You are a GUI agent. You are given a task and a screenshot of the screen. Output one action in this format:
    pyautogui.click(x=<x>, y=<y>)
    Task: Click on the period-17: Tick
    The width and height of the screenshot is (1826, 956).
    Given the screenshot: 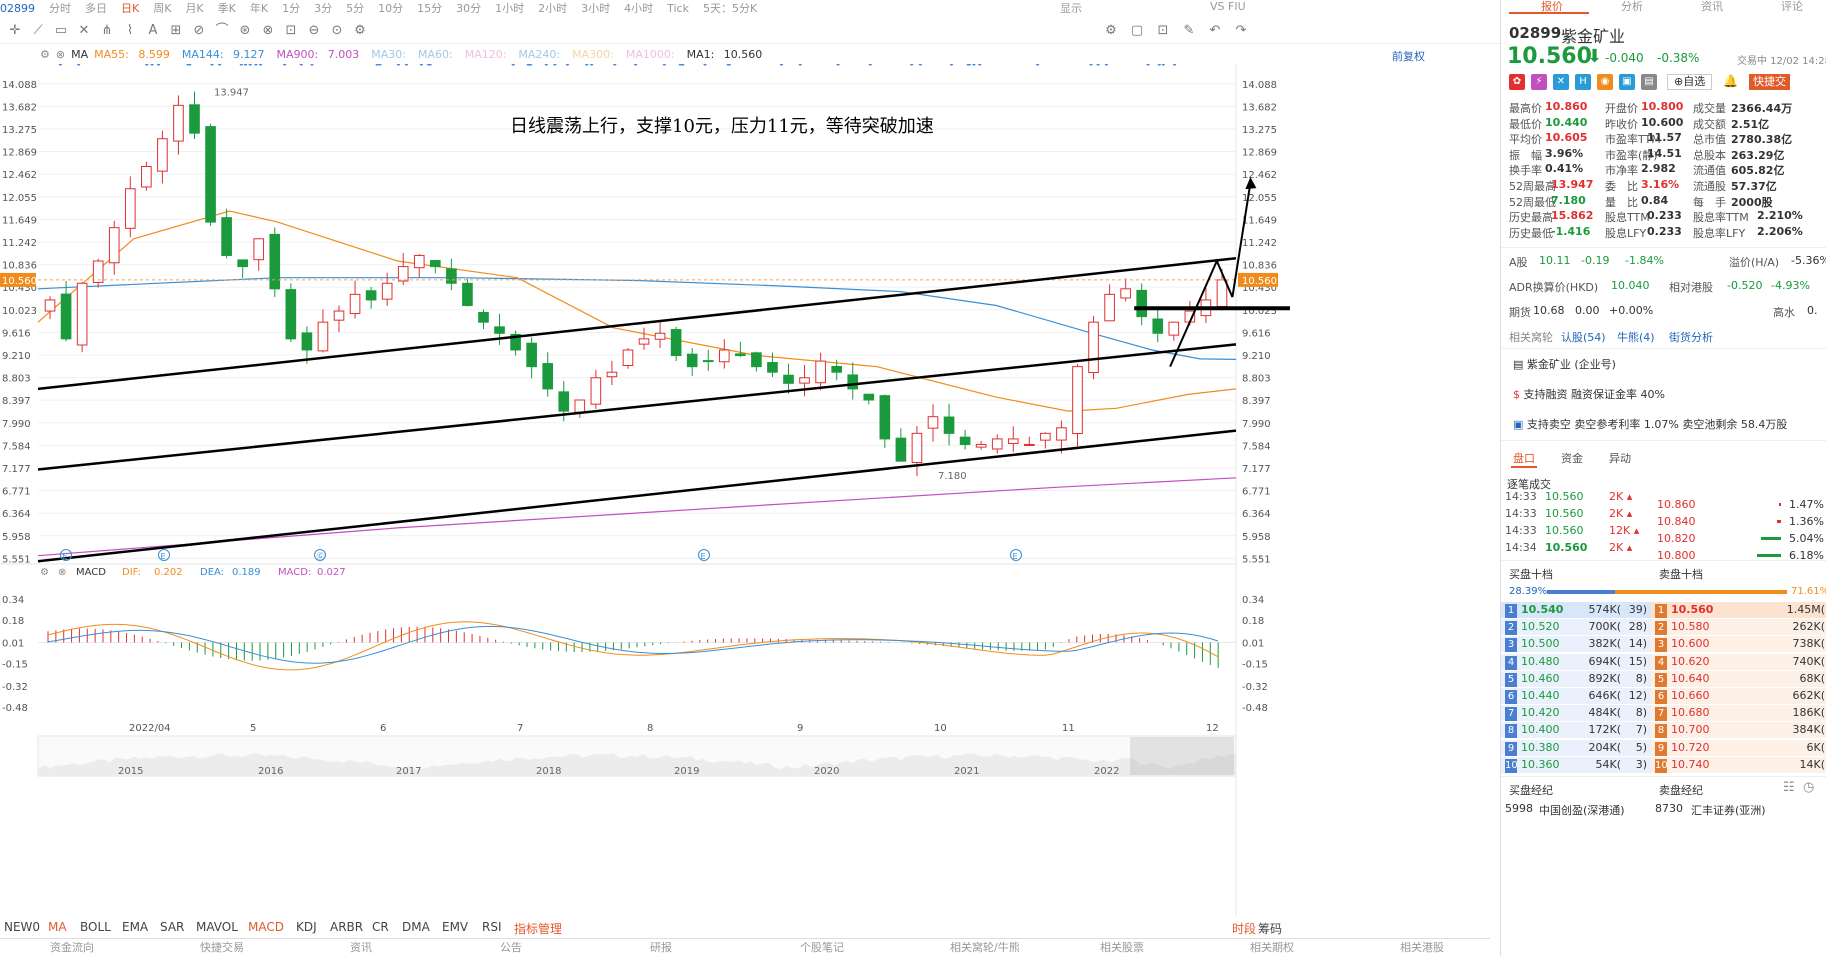 What is the action you would take?
    pyautogui.click(x=678, y=7)
    